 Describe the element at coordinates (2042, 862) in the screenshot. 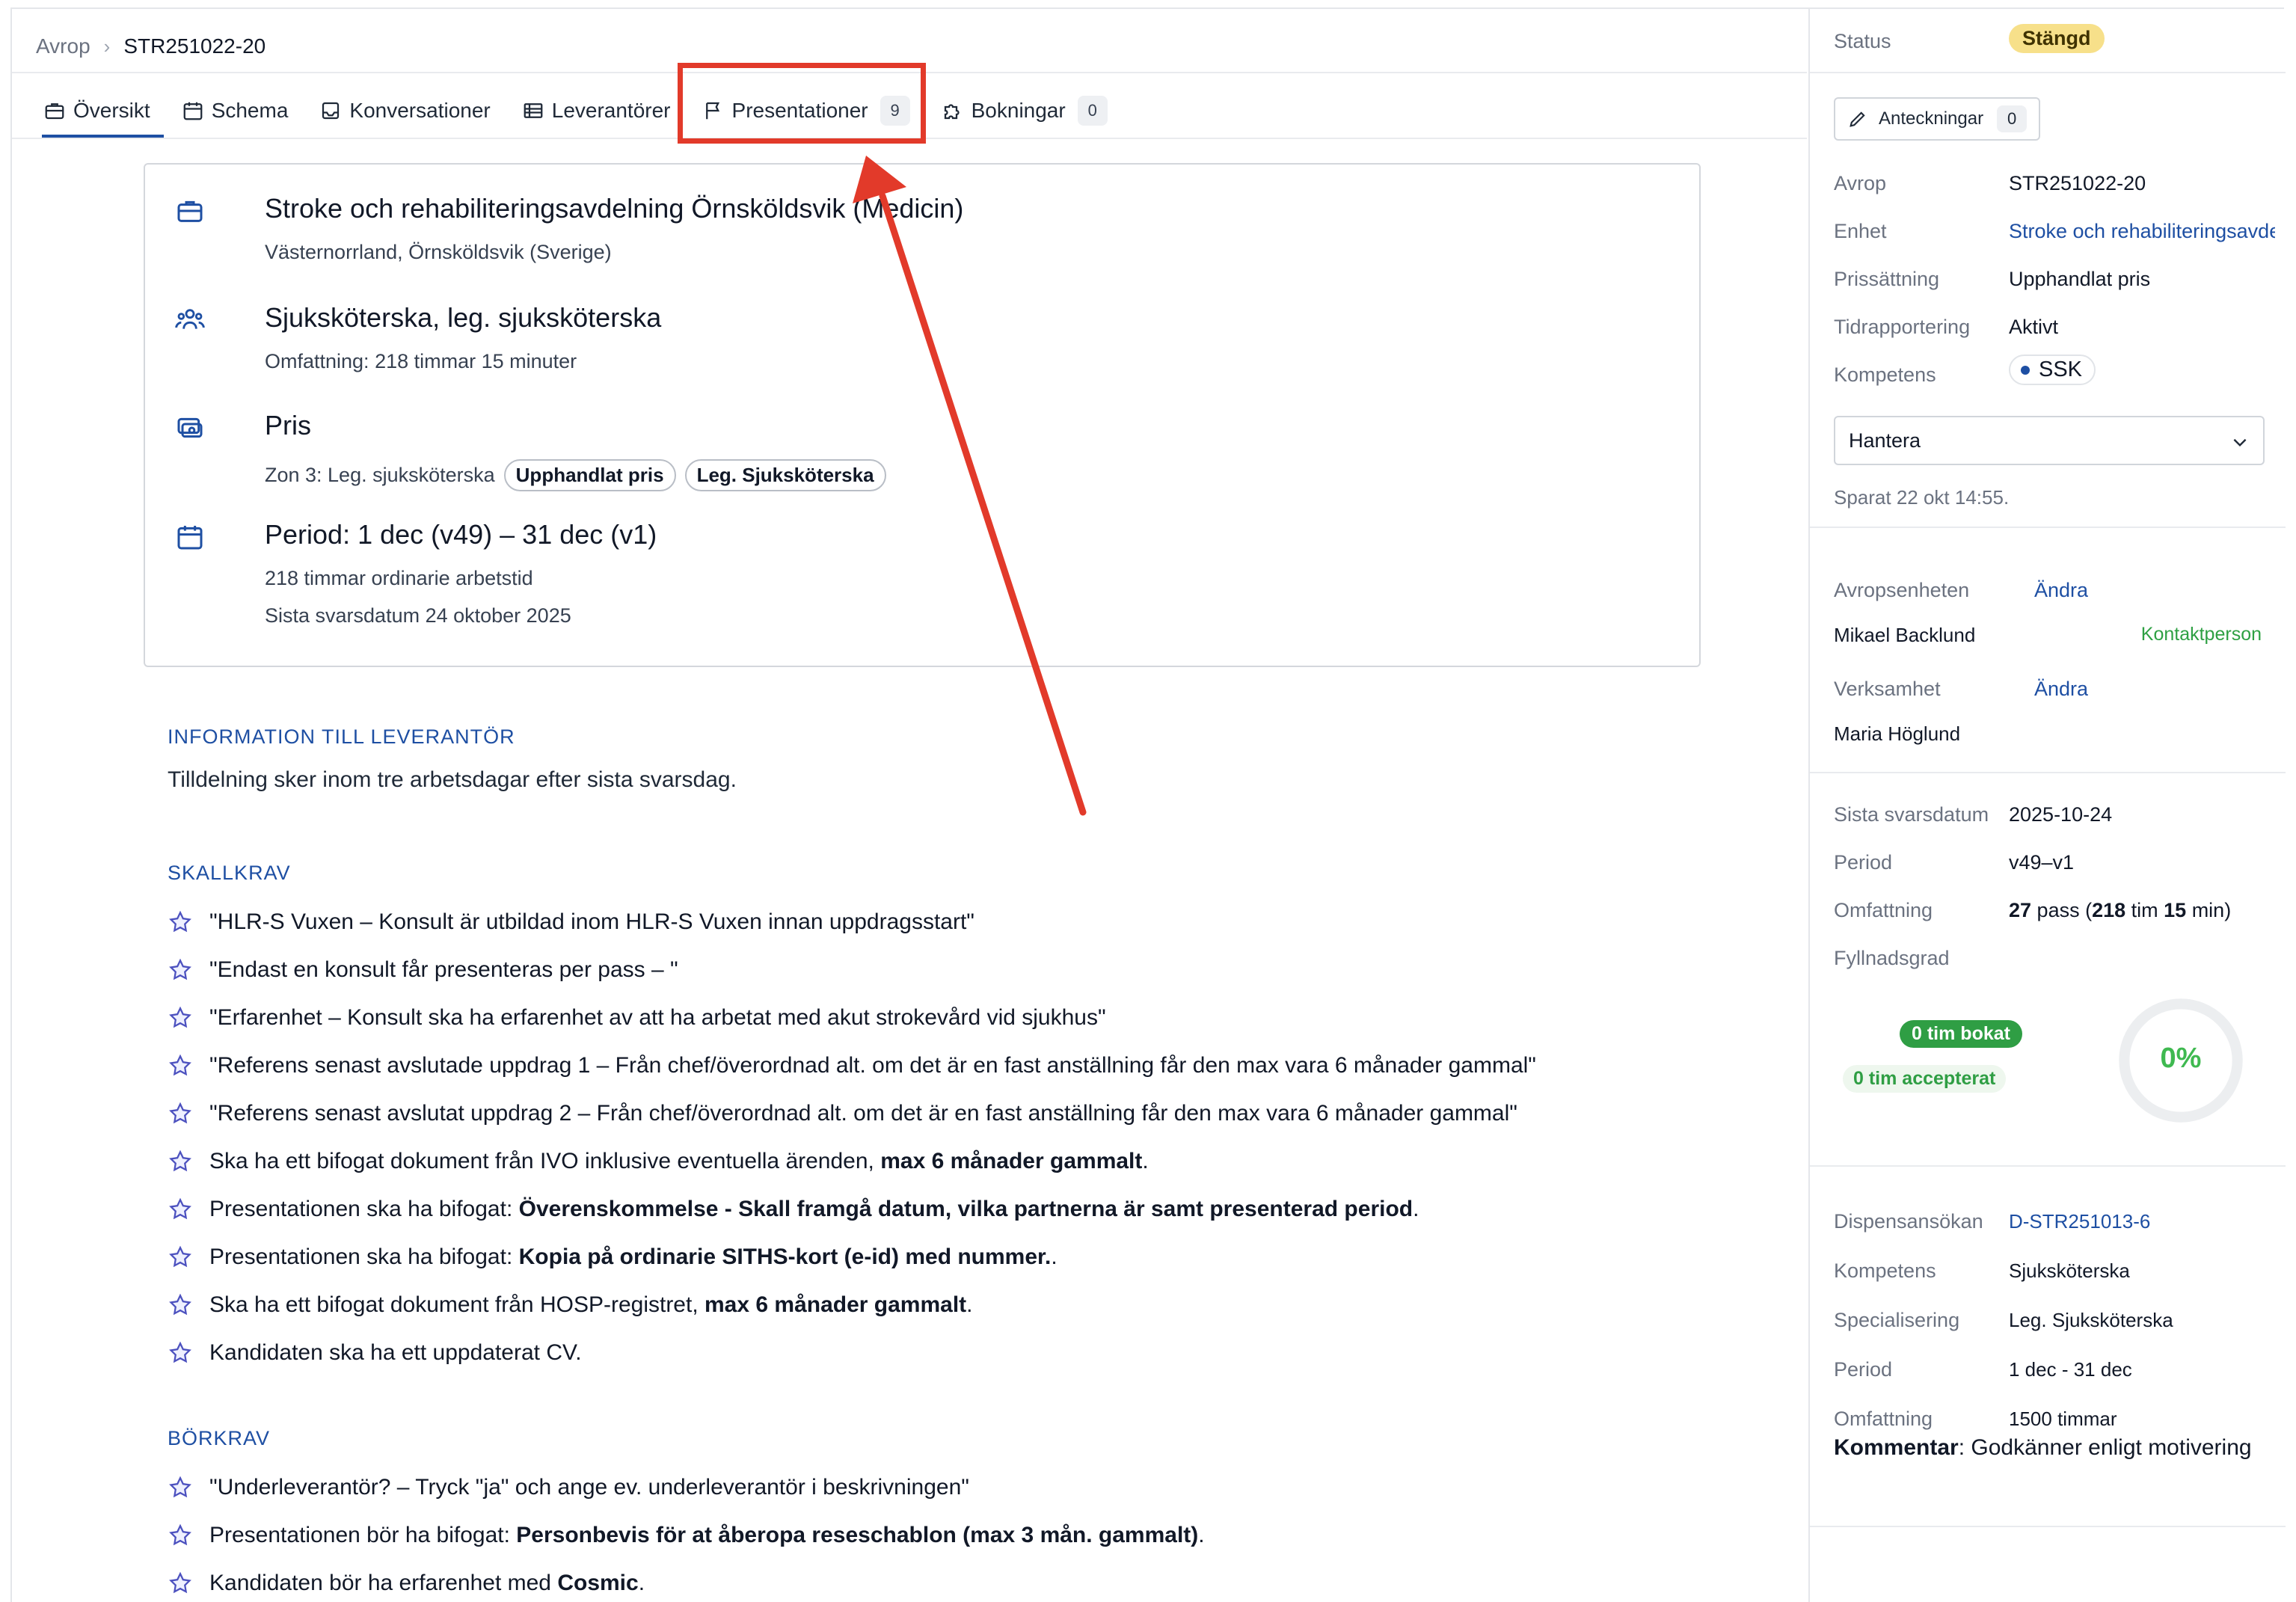

I see `period-value: v49–v1` at that location.